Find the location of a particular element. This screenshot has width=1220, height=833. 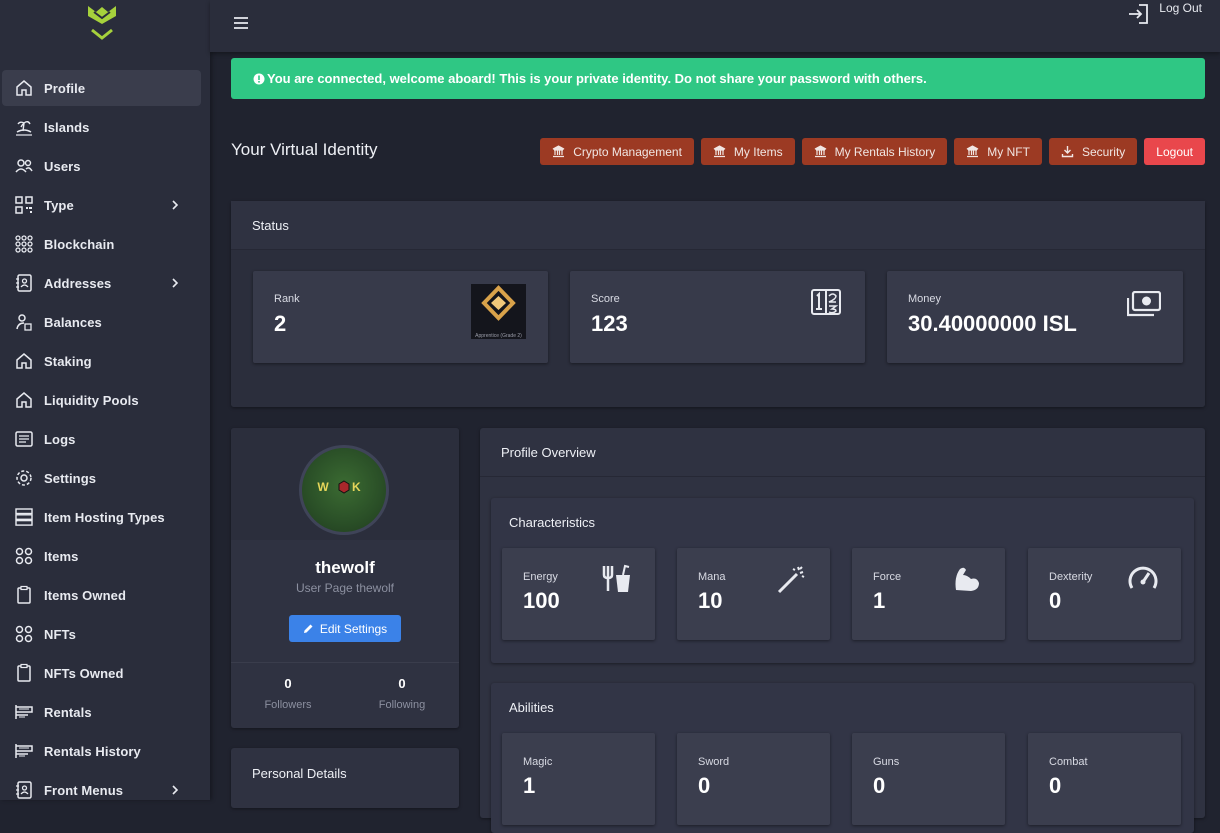

avatar: W K is located at coordinates (344, 490).